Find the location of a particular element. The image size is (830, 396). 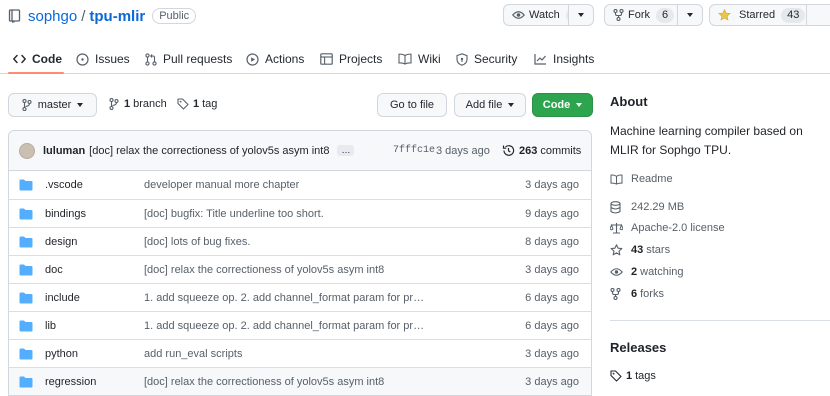

go-to-file-button: Go to file is located at coordinates (412, 105).